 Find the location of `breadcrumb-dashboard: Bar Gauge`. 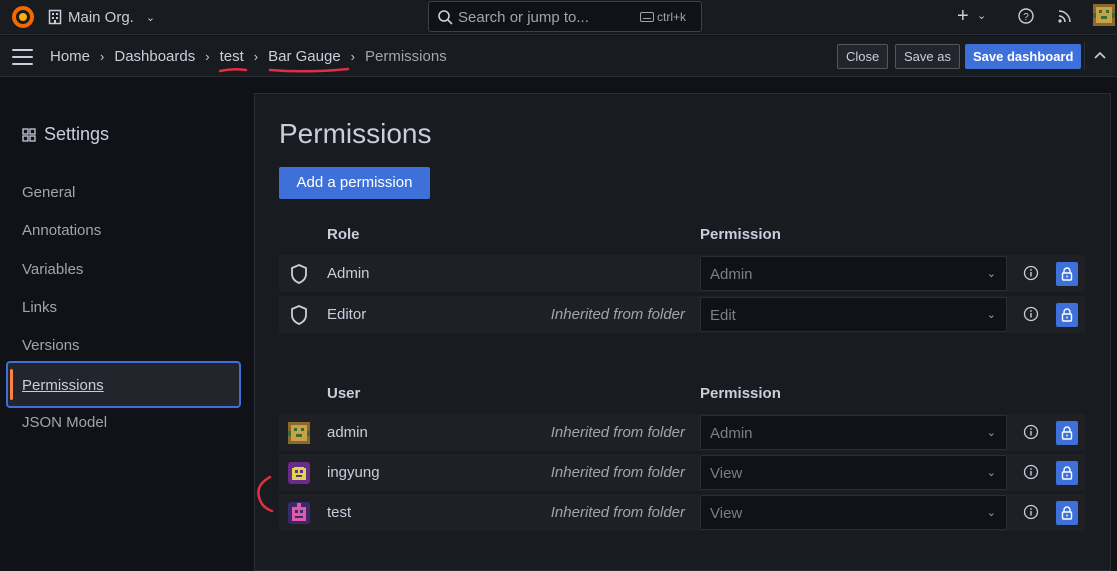

breadcrumb-dashboard: Bar Gauge is located at coordinates (304, 56).